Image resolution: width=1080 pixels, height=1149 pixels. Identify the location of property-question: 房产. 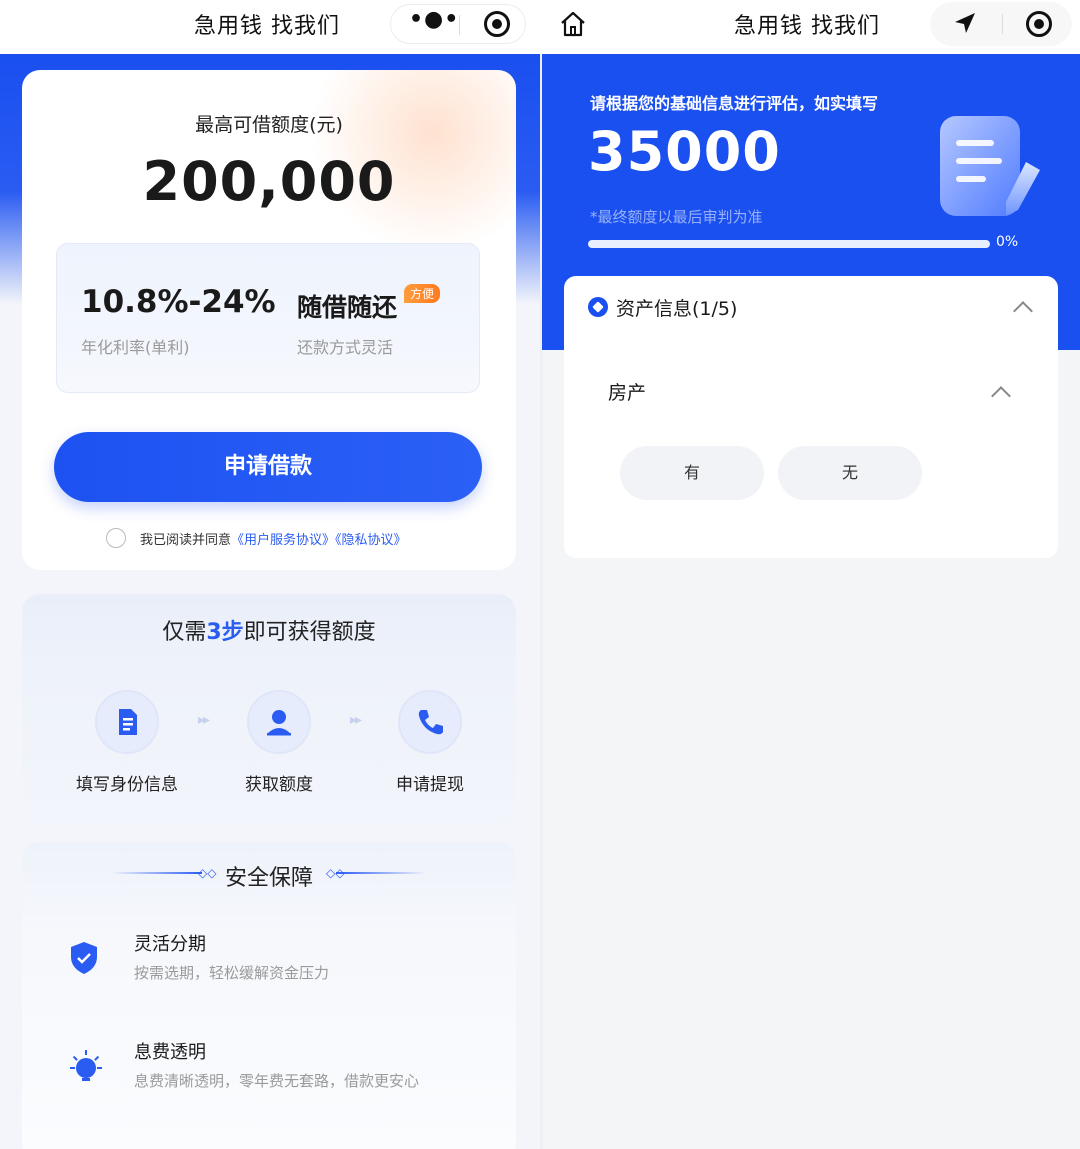
(627, 393).